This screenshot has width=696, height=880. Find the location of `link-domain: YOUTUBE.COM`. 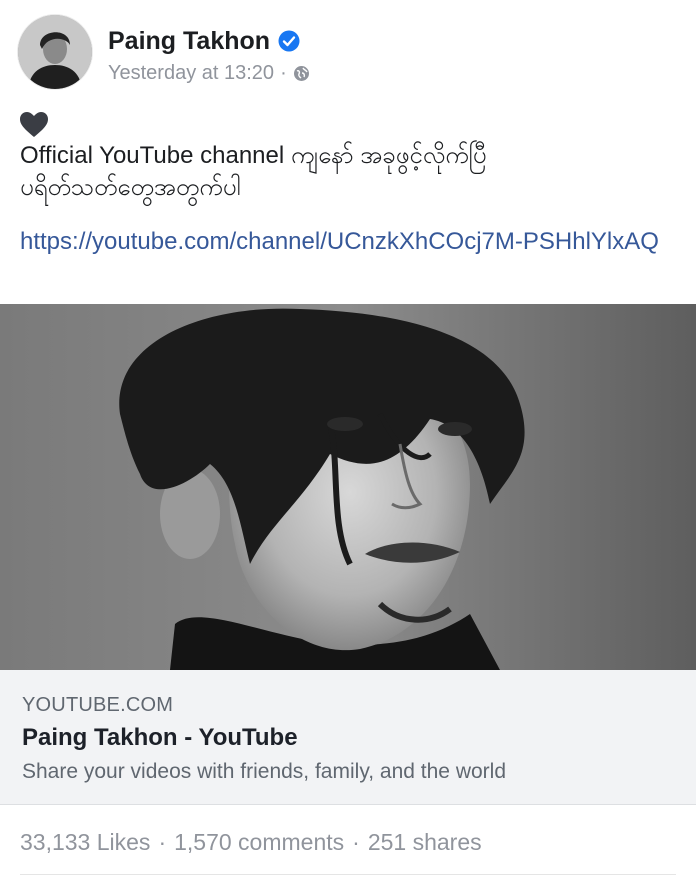

link-domain: YOUTUBE.COM is located at coordinates (98, 705).